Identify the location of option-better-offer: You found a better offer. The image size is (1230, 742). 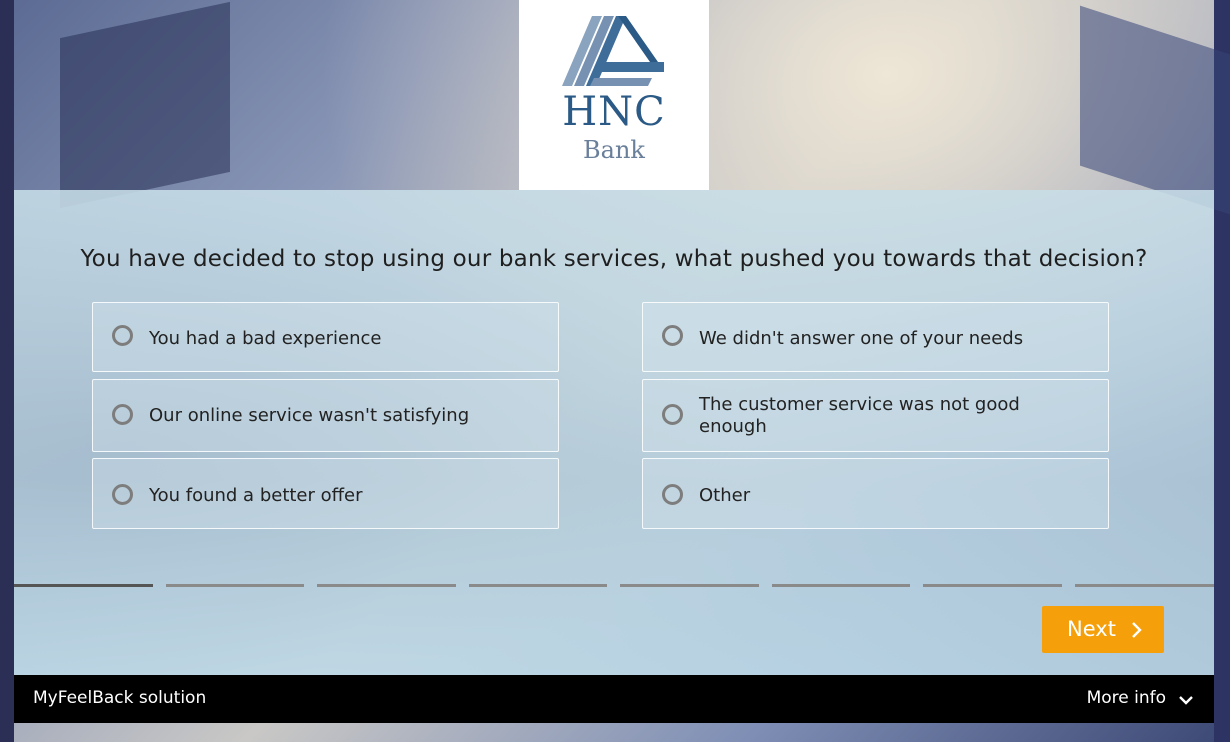
(325, 493).